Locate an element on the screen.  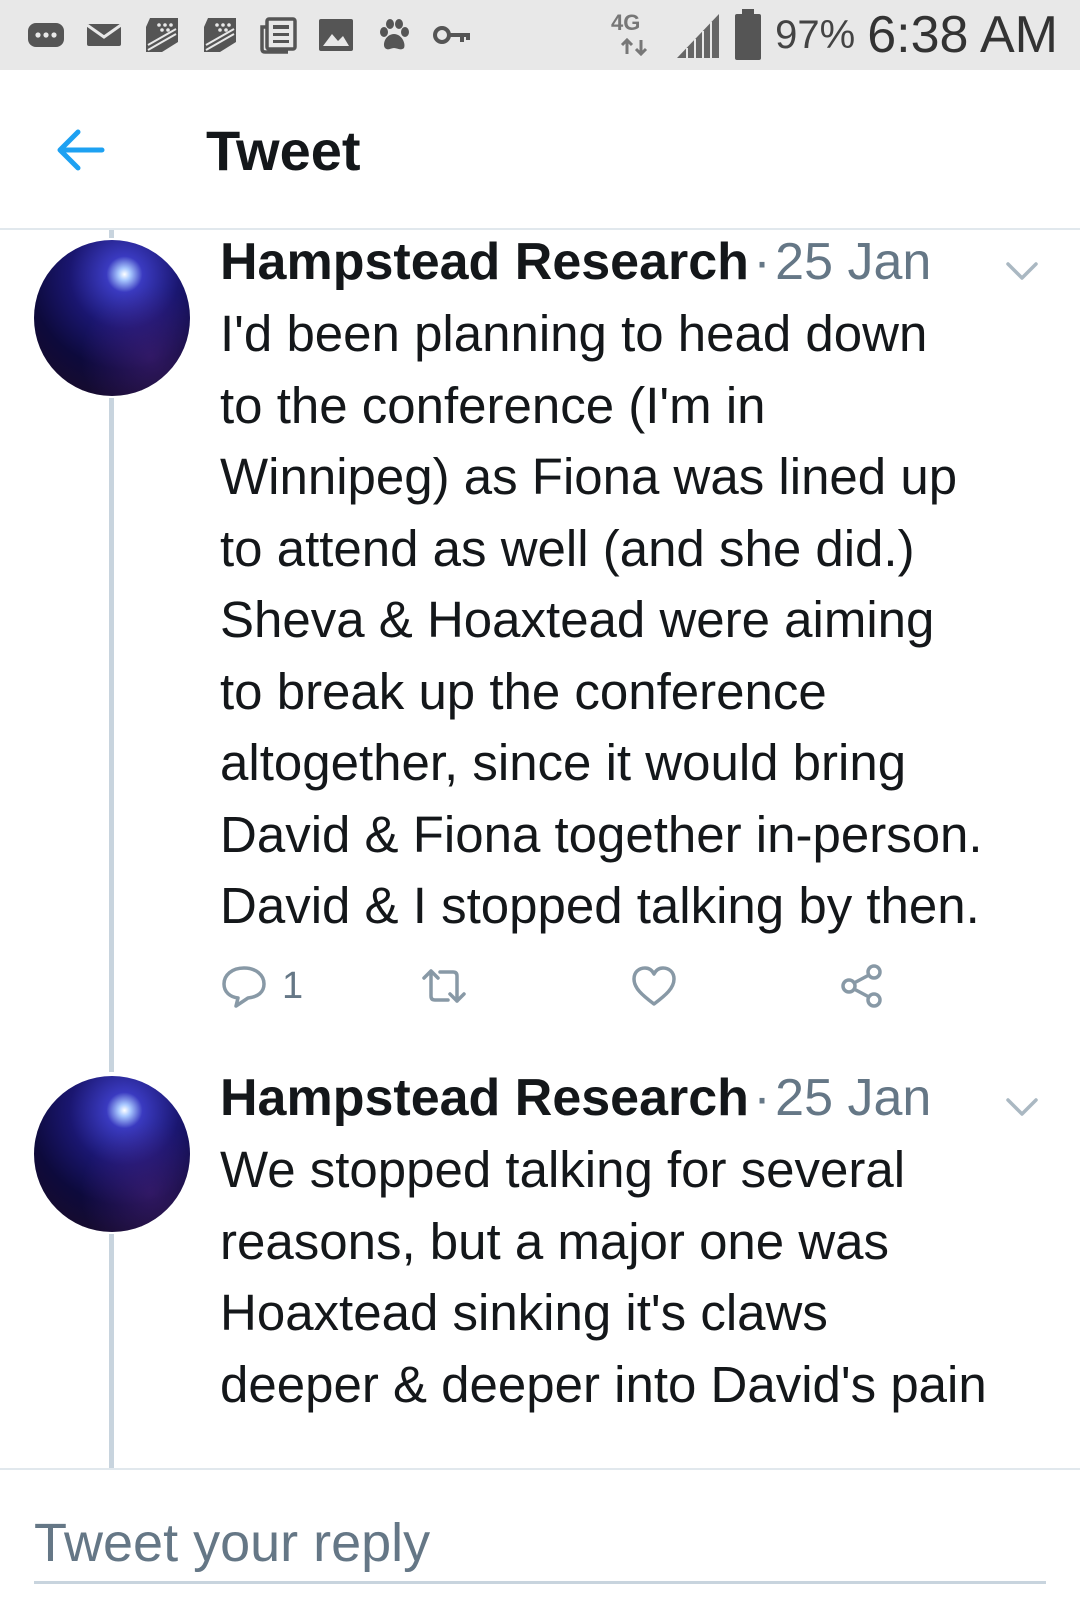
tweet-text-line: I'd been planning to head down is located at coordinates (574, 333).